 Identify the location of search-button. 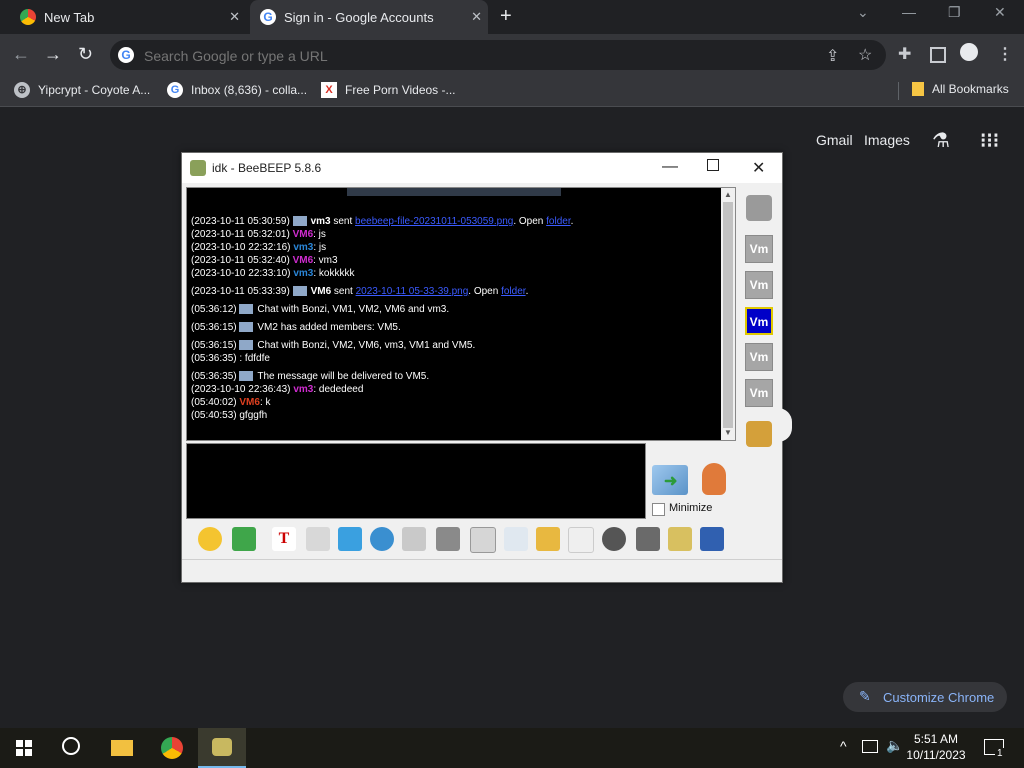
(72, 748).